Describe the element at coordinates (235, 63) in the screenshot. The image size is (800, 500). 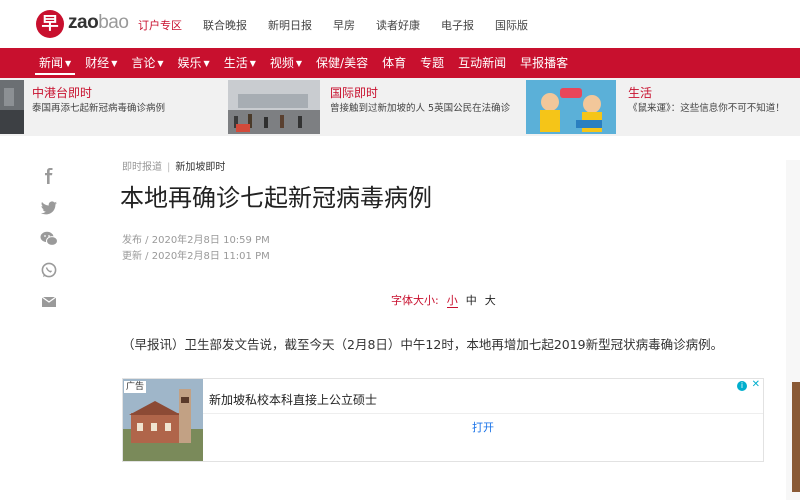
I see `nav-item-label: 生活` at that location.